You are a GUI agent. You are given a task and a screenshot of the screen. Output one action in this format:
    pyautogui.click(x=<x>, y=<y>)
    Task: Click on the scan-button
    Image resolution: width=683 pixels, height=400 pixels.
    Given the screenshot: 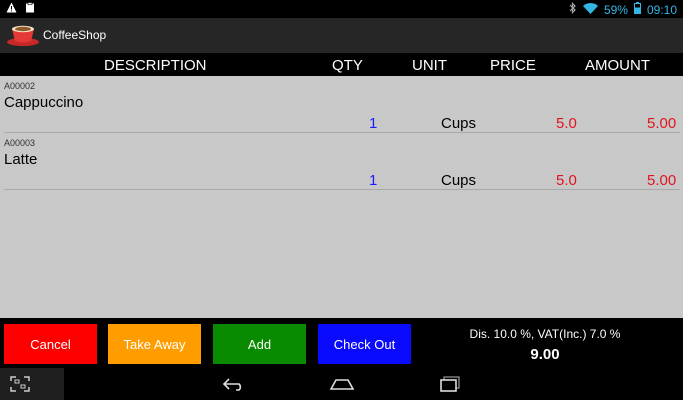 What is the action you would take?
    pyautogui.click(x=32, y=384)
    